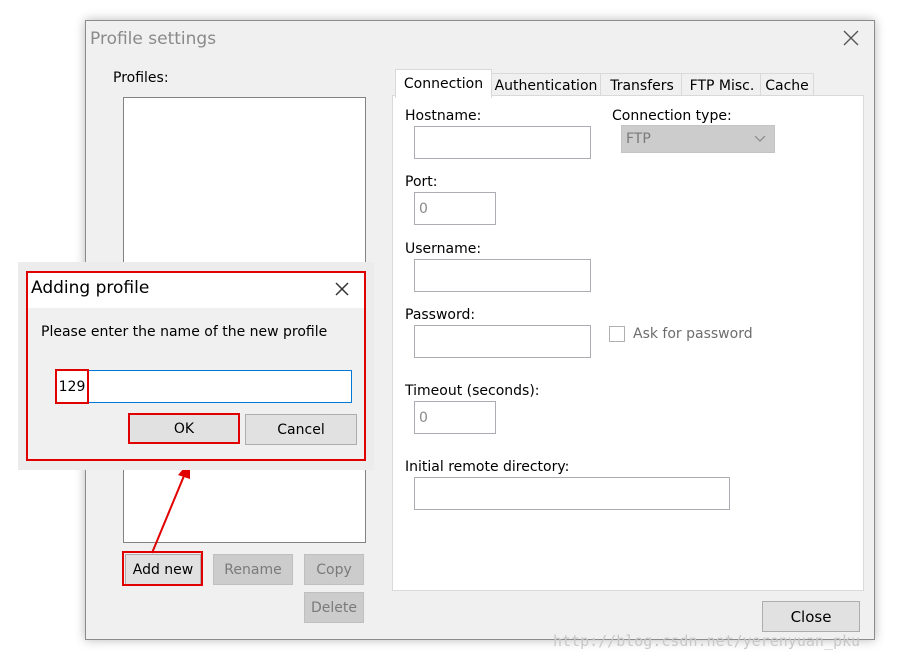 This screenshot has width=902, height=663. I want to click on close-button: Close, so click(811, 616).